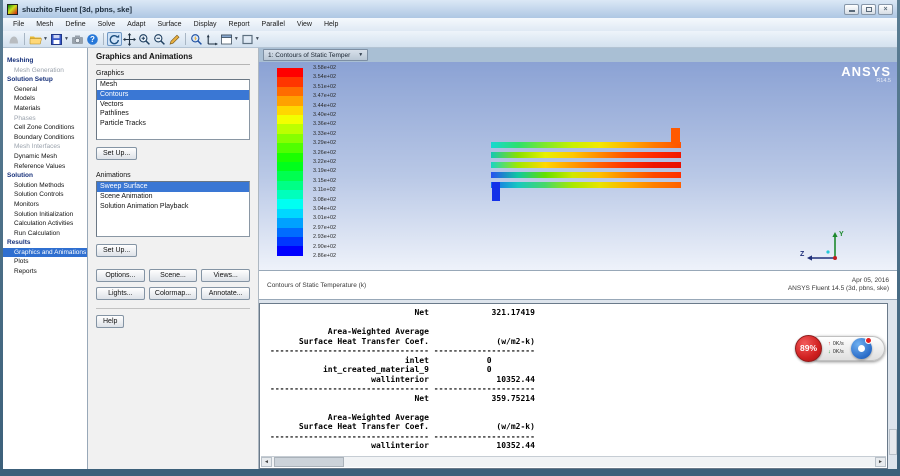 The width and height of the screenshot is (900, 476). What do you see at coordinates (110, 321) in the screenshot?
I see `help-button: Help` at bounding box center [110, 321].